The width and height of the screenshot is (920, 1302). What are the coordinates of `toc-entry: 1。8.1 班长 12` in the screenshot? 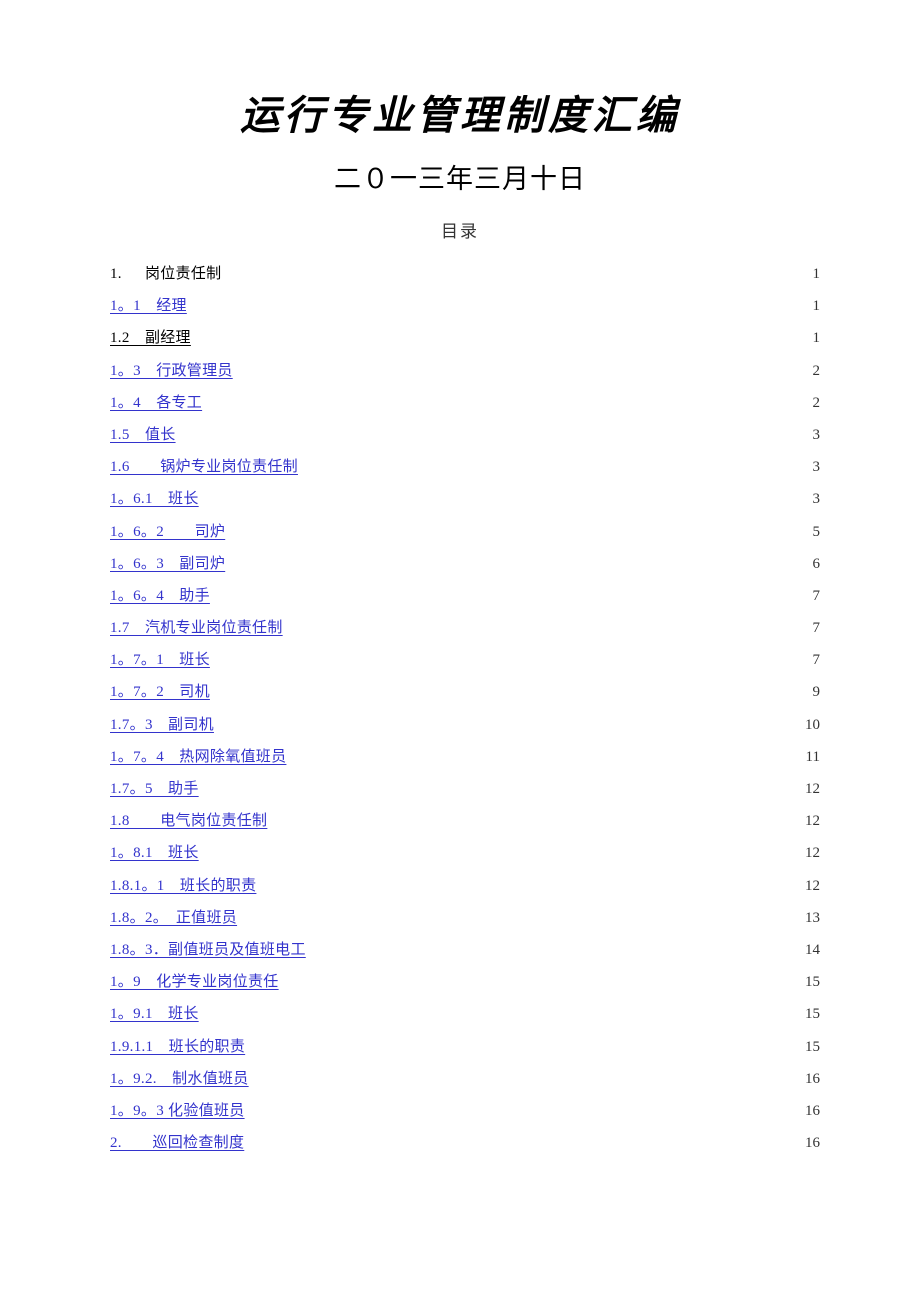 It's located at (465, 853).